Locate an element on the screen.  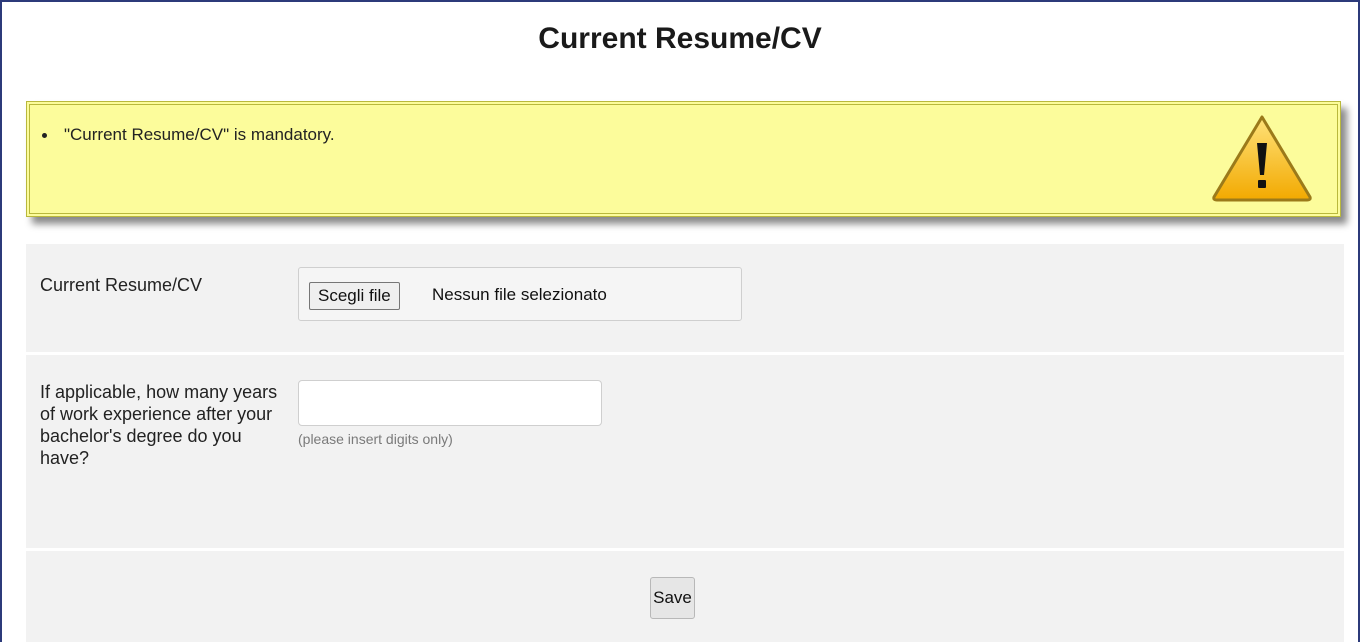
resume-file-input: Scegli file Nessun file selezionato is located at coordinates (520, 294).